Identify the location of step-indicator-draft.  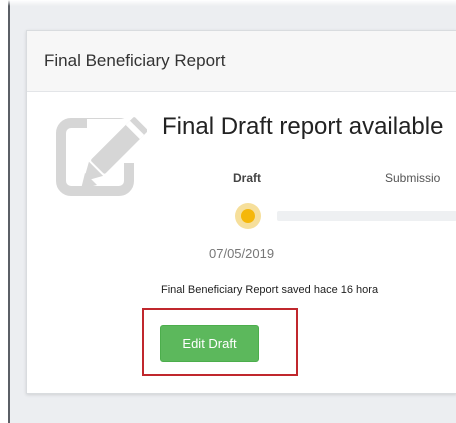
(248, 216).